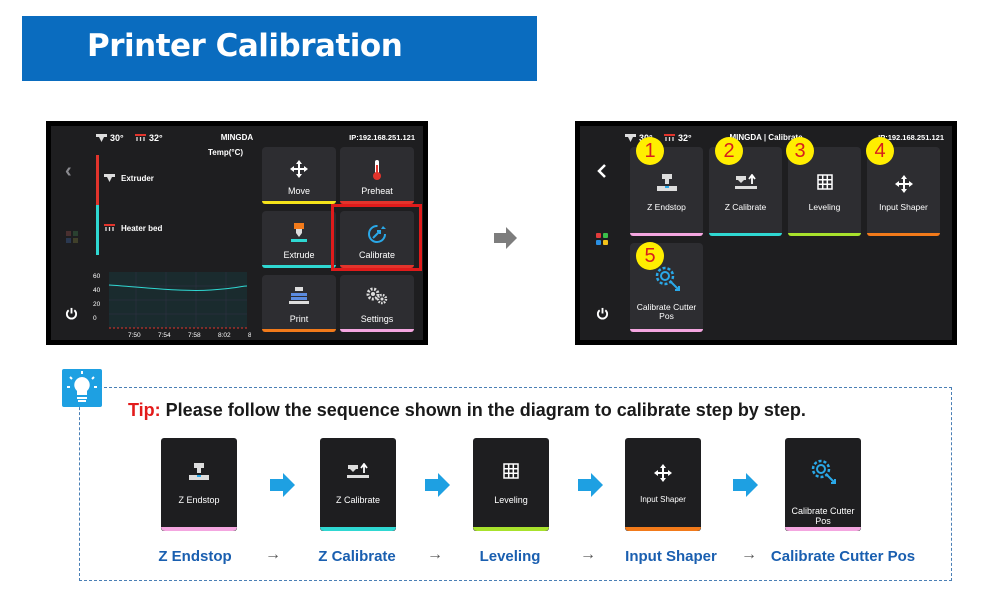  I want to click on back-chevron-icon: ‹, so click(68, 171).